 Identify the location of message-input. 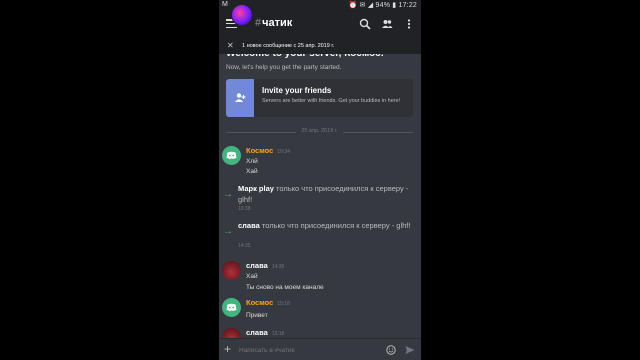
(309, 350).